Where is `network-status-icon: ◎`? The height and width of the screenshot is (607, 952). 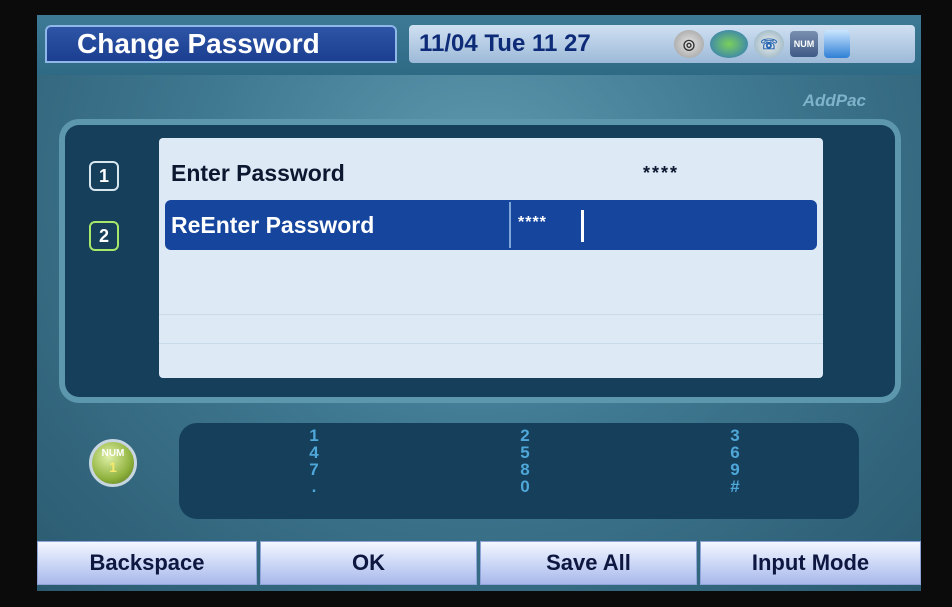
network-status-icon: ◎ is located at coordinates (689, 44).